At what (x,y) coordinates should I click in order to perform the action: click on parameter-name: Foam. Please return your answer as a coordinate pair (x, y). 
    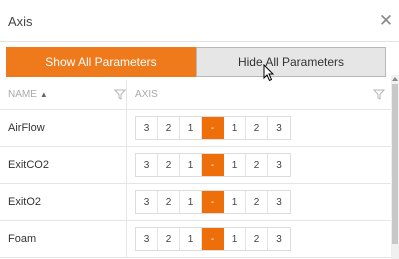
    Looking at the image, I should click on (22, 239).